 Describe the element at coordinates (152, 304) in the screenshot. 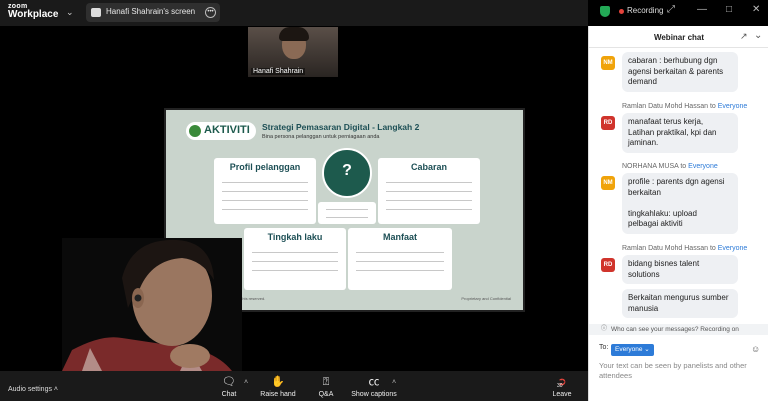

I see `presenter-video` at that location.